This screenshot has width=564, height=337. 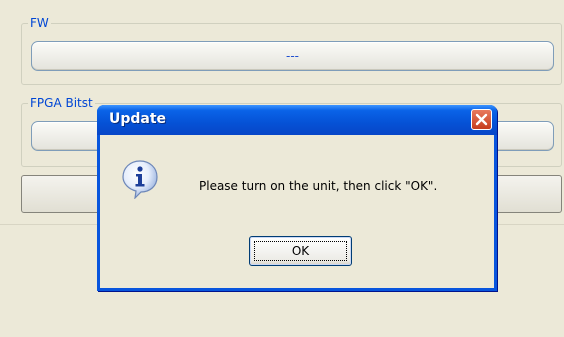 I want to click on focus-rectangle, so click(x=300, y=251).